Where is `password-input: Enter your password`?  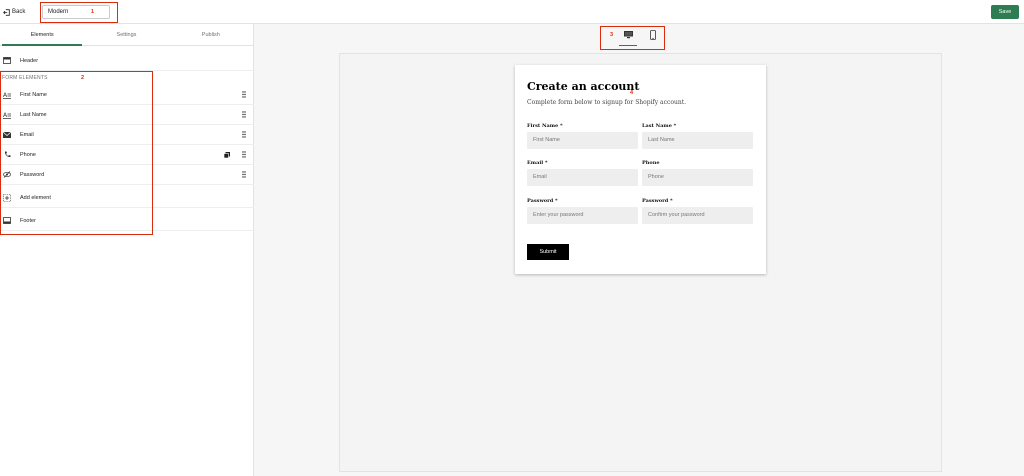
password-input: Enter your password is located at coordinates (582, 215).